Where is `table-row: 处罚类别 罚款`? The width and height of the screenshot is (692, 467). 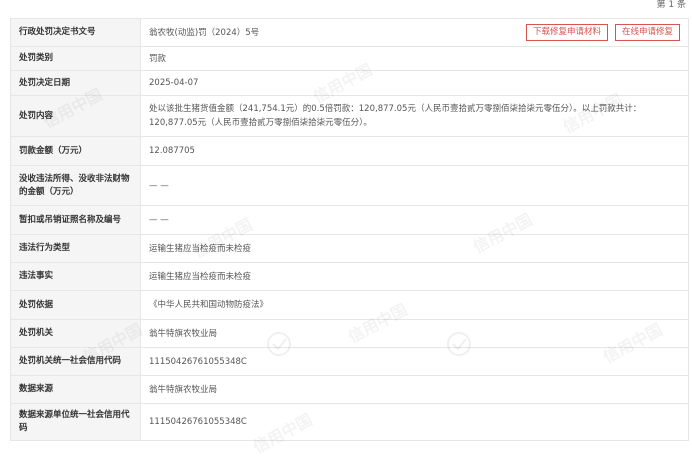 table-row: 处罚类别 罚款 is located at coordinates (350, 59).